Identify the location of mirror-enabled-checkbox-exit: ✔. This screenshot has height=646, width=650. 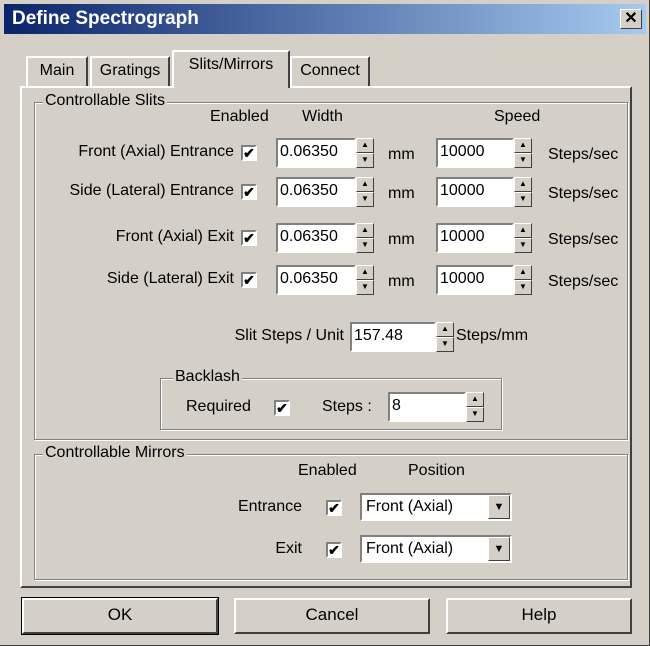
(334, 550).